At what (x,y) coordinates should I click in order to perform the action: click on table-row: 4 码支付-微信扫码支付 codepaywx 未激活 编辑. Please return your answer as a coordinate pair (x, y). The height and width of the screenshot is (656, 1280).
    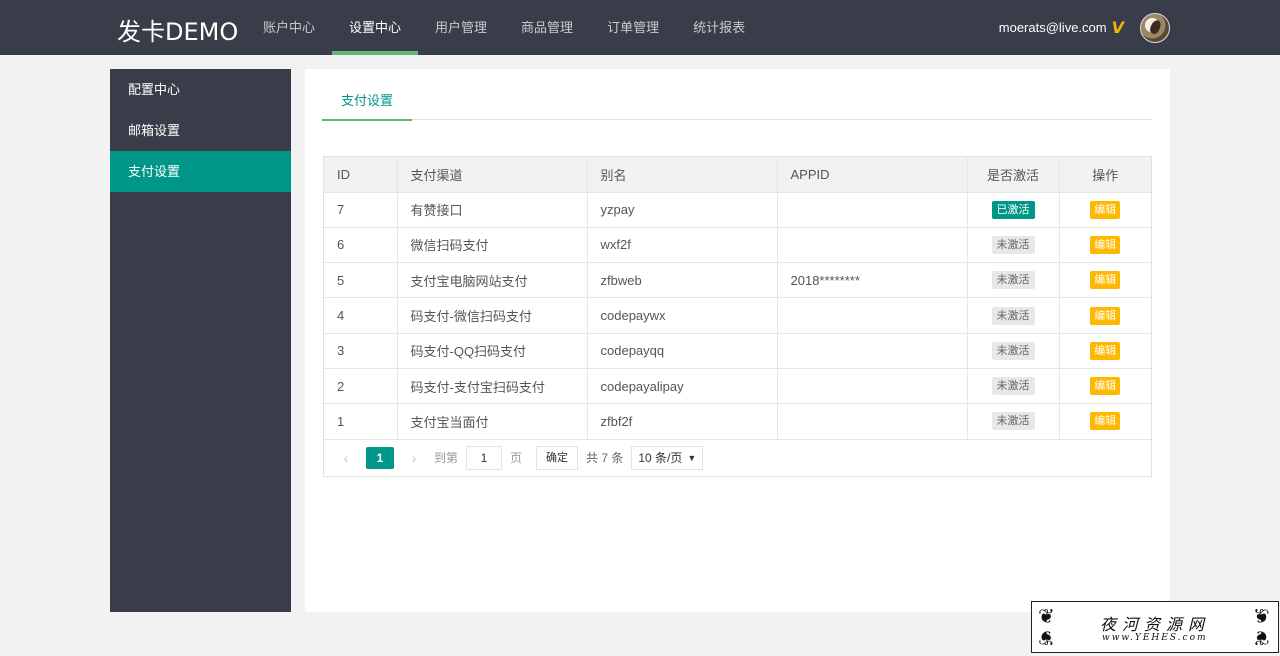
    Looking at the image, I should click on (737, 315).